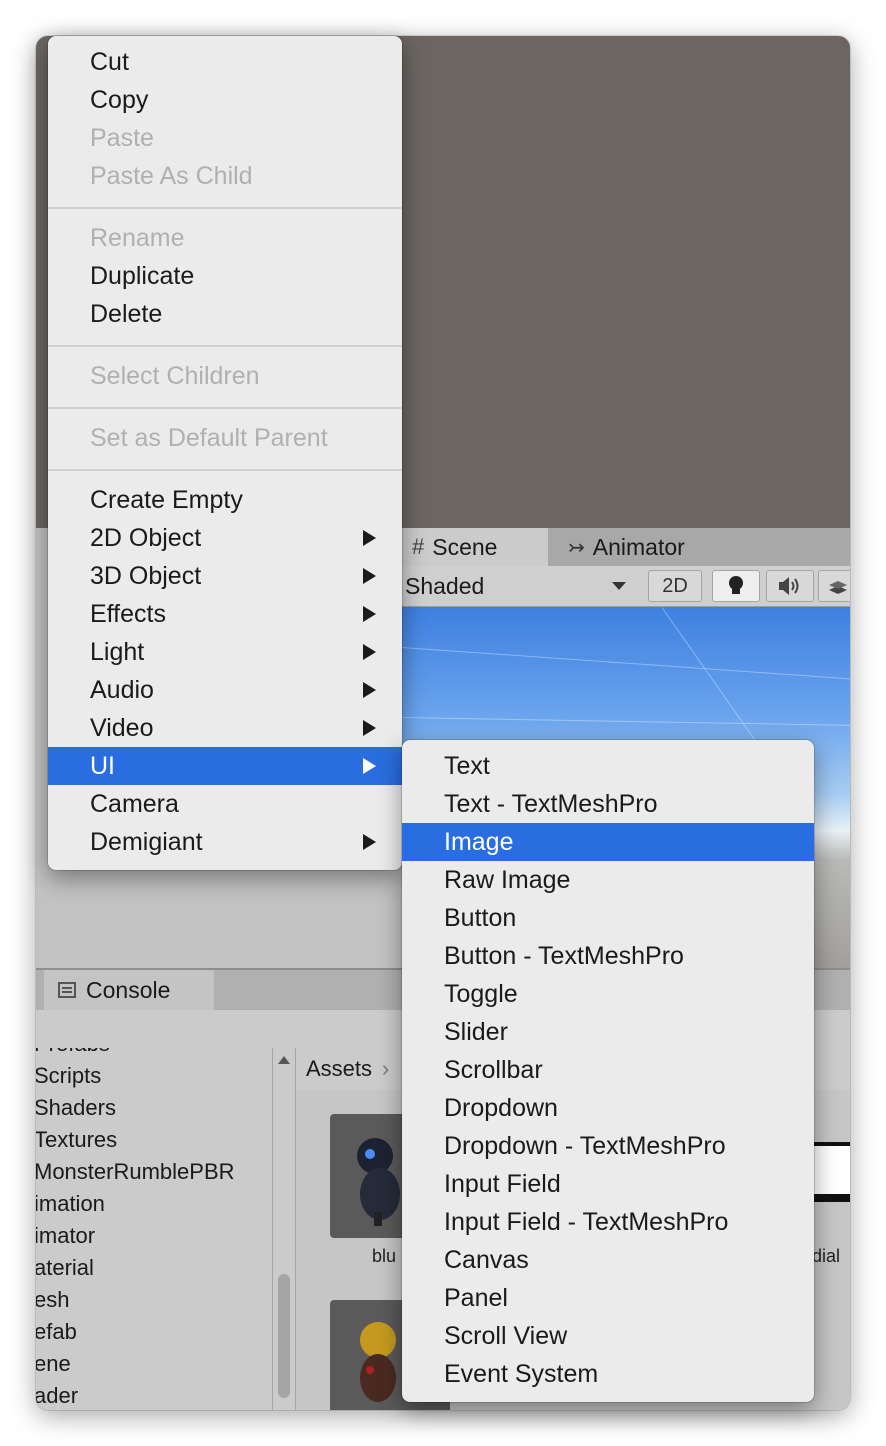 This screenshot has height=1446, width=886. What do you see at coordinates (122, 690) in the screenshot?
I see `menu-item-label: Audio` at bounding box center [122, 690].